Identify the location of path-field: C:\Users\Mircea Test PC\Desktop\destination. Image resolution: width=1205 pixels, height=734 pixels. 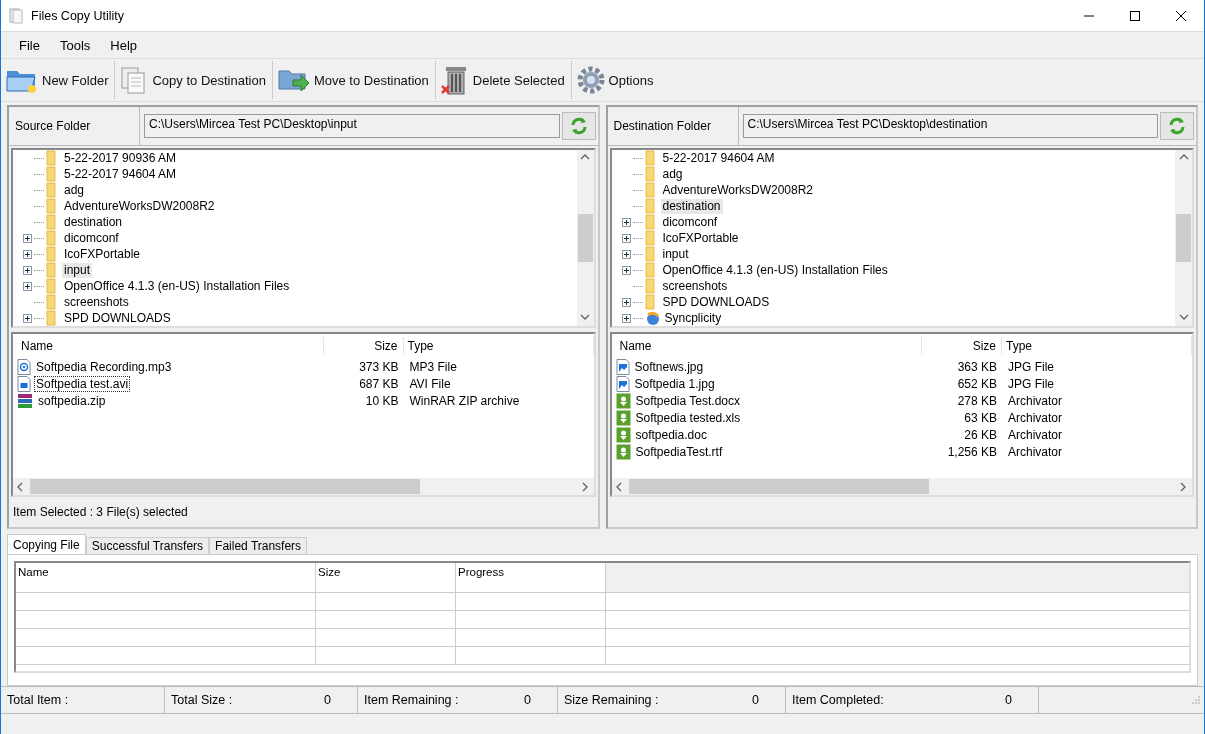
(950, 126).